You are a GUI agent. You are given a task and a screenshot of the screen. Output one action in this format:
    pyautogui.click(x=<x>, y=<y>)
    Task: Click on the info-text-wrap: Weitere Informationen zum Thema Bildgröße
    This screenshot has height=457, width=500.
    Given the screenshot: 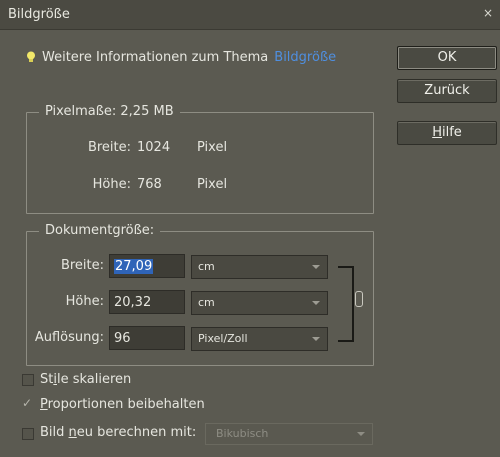 What is the action you would take?
    pyautogui.click(x=189, y=57)
    